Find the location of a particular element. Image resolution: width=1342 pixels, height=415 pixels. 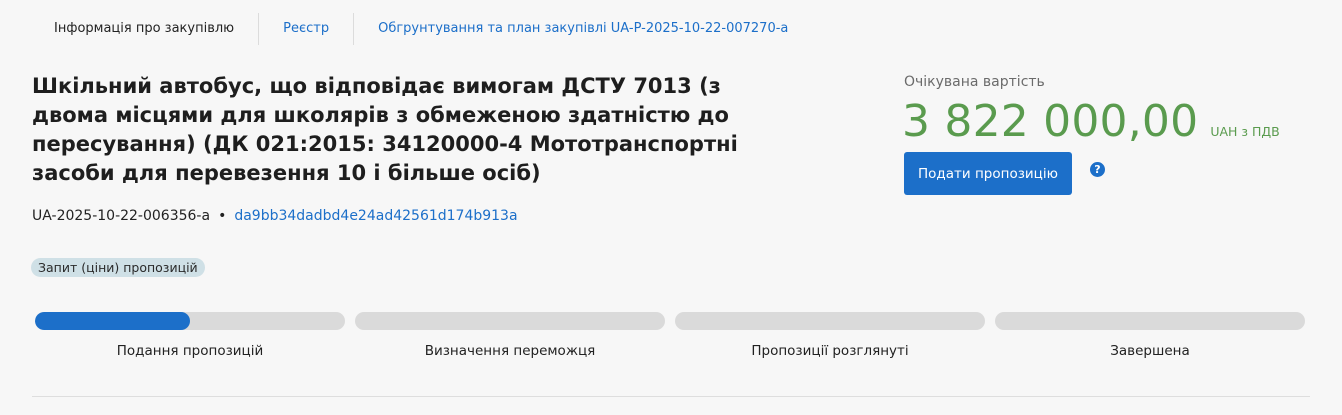

expected-value: 3 822 000,00 UAH з ПДВ is located at coordinates (1091, 122).